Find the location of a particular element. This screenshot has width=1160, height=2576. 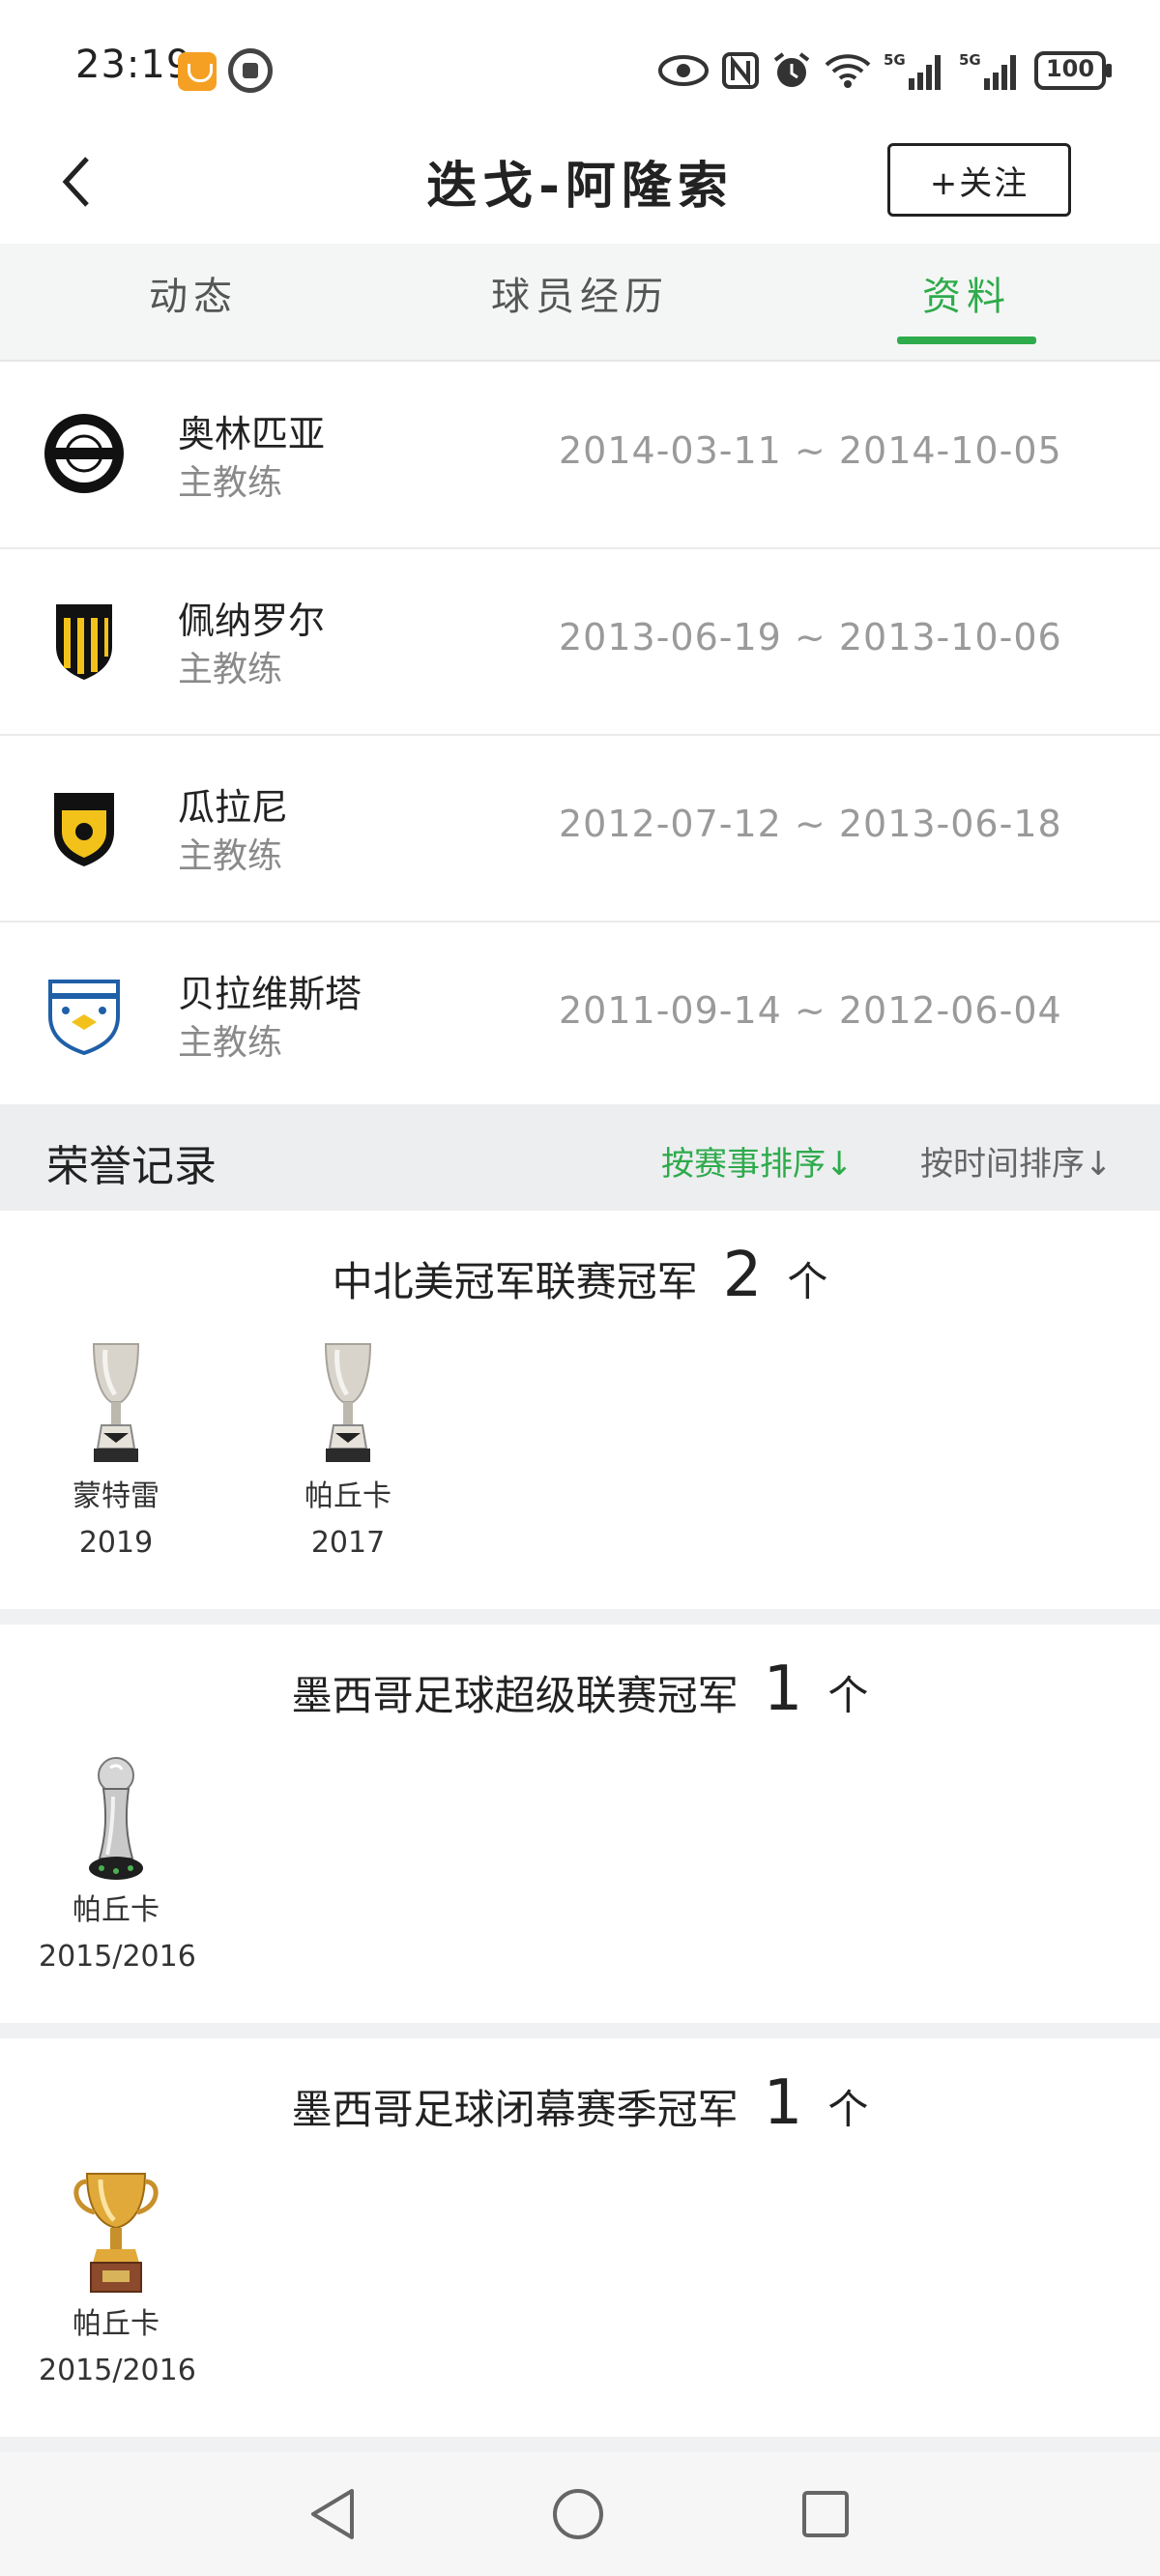

signal-5g-icon: 5G is located at coordinates (915, 70).